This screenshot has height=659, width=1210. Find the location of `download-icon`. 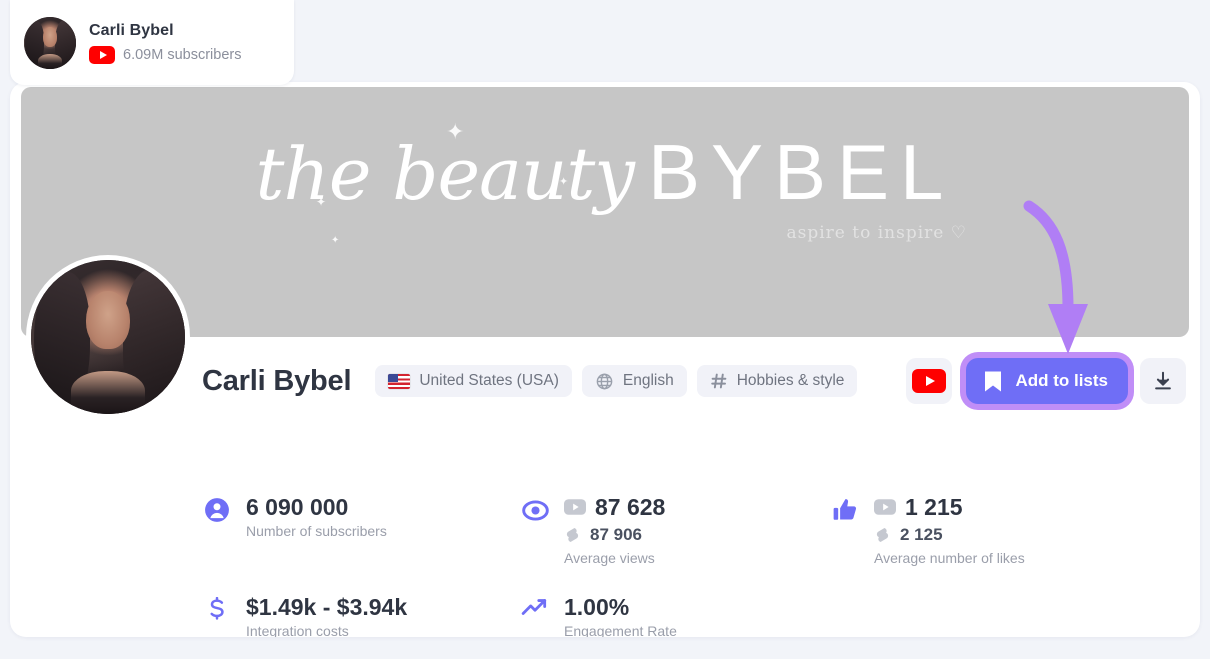

download-icon is located at coordinates (1163, 380).